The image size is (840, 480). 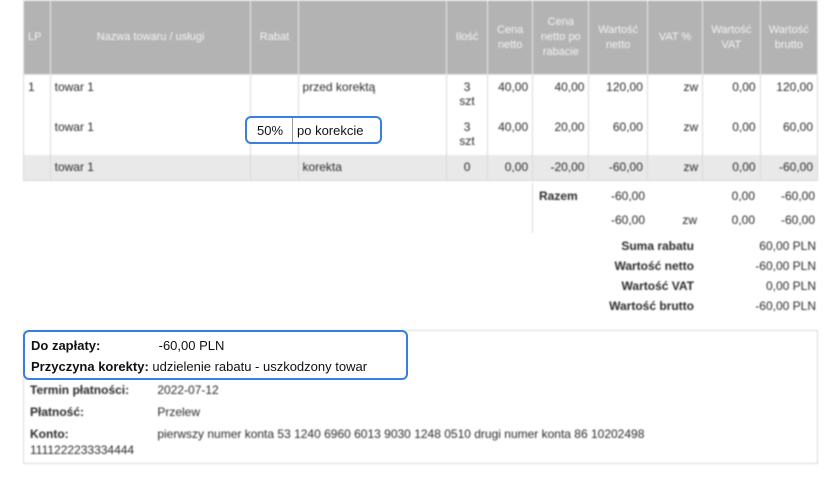 I want to click on summary-label: Suma rabatu, so click(x=657, y=246).